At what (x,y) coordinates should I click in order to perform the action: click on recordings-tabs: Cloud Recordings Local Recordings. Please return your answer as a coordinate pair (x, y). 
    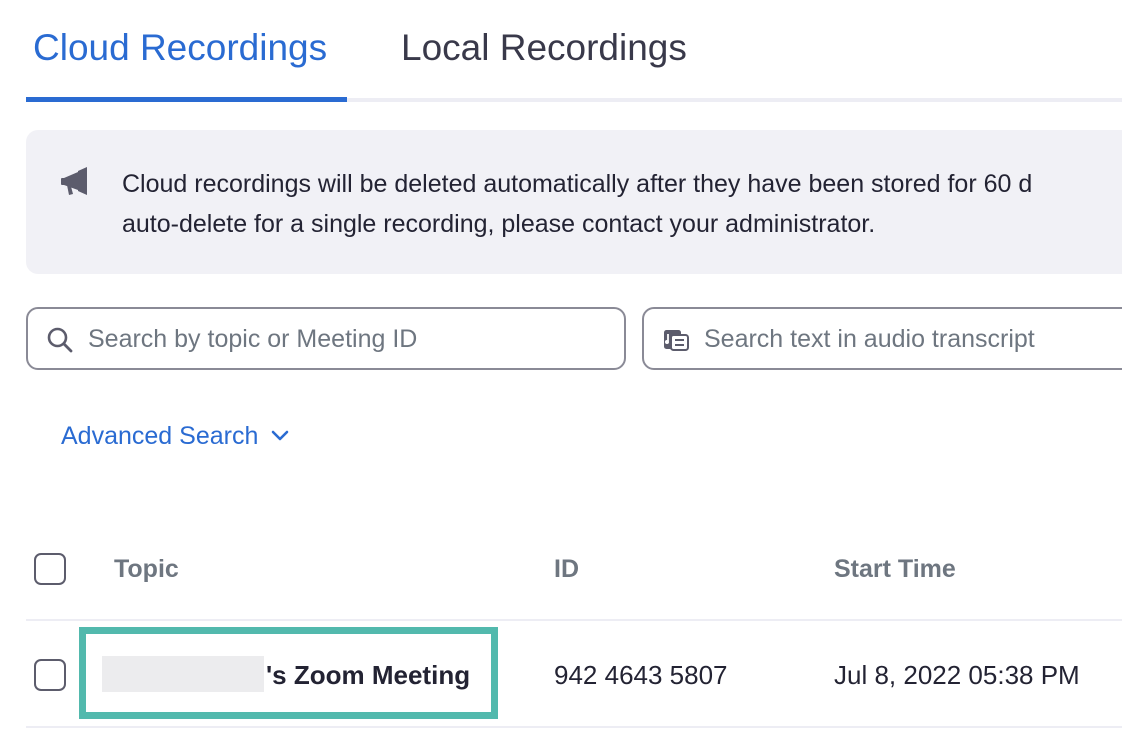
    Looking at the image, I should click on (574, 51).